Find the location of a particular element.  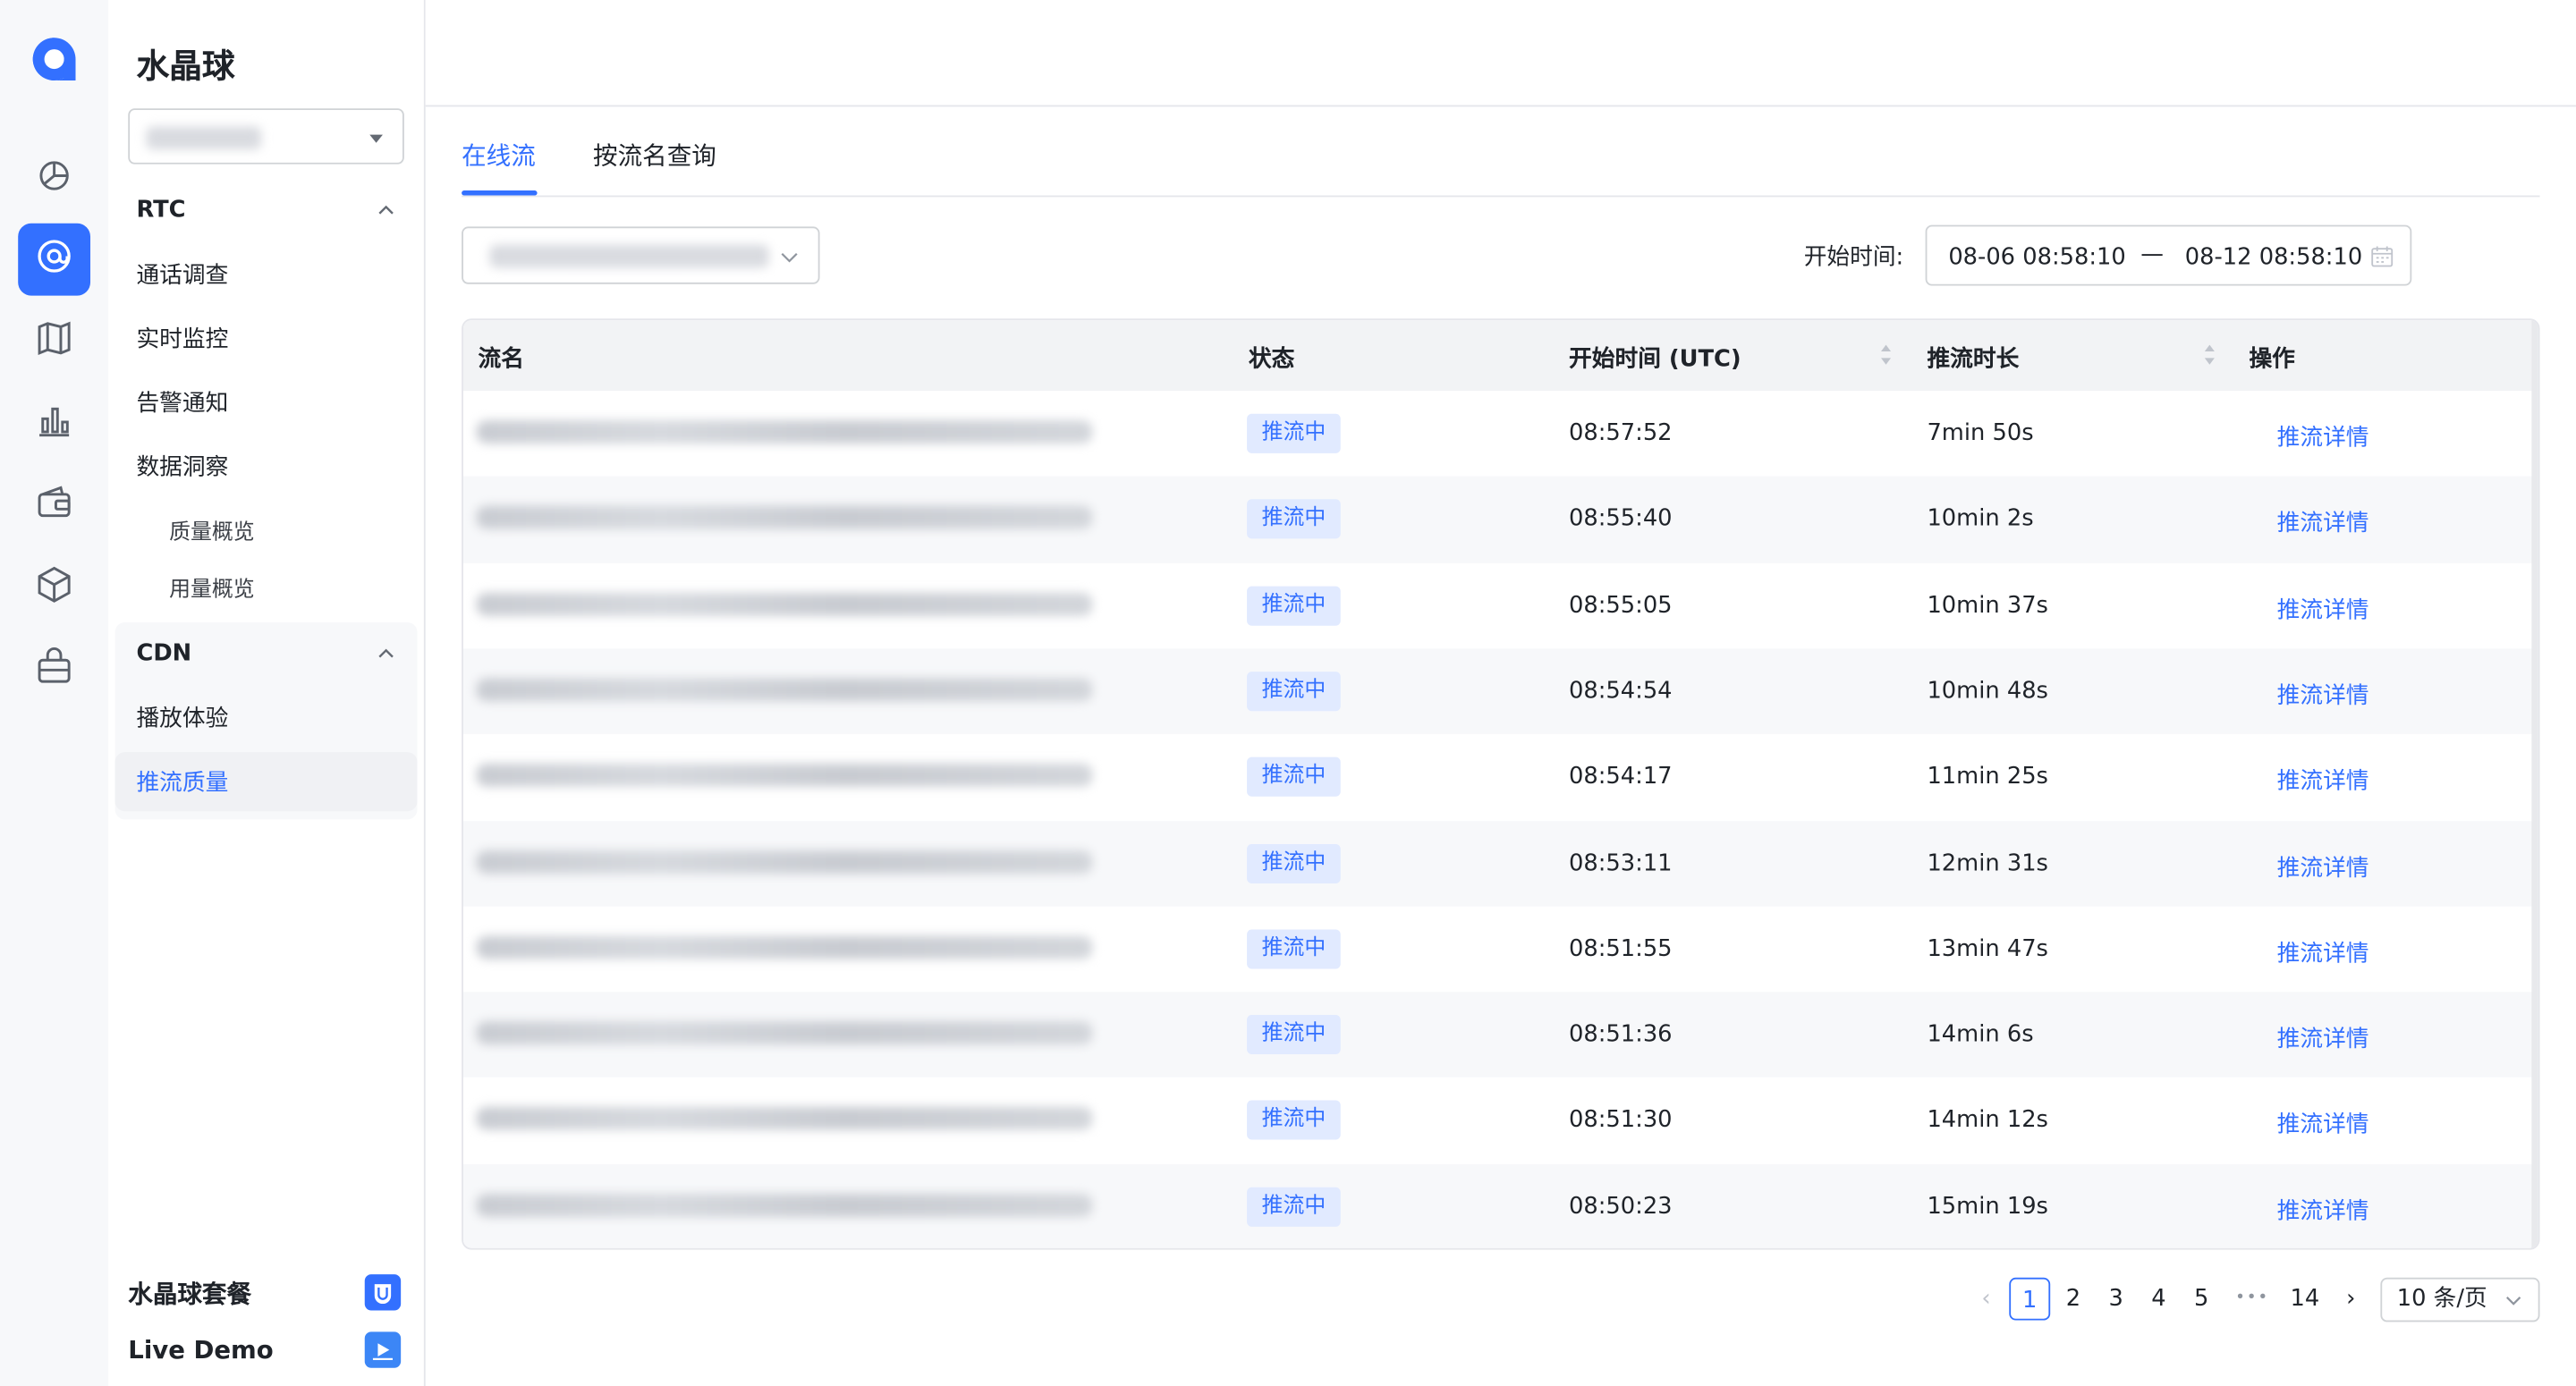

app-logo-icon is located at coordinates (54, 59).